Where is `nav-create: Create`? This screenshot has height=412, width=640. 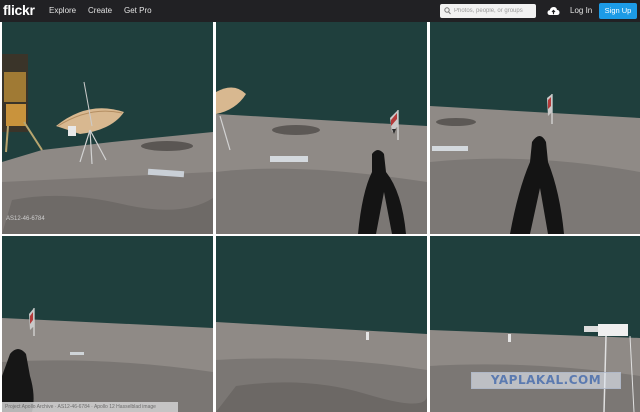
nav-create: Create is located at coordinates (100, 10).